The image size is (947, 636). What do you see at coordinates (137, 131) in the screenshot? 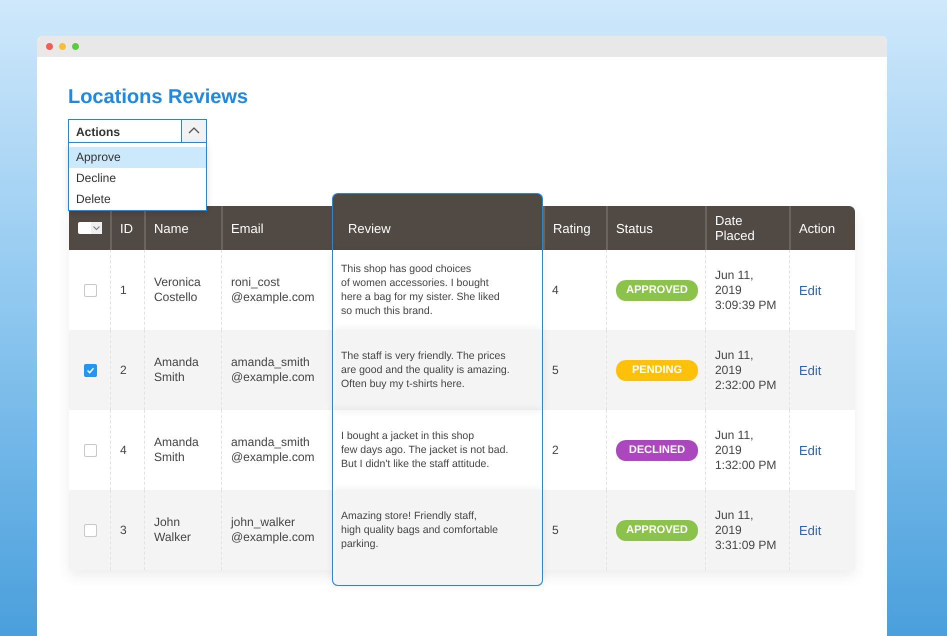
I see `actions-dropdown: Actions` at bounding box center [137, 131].